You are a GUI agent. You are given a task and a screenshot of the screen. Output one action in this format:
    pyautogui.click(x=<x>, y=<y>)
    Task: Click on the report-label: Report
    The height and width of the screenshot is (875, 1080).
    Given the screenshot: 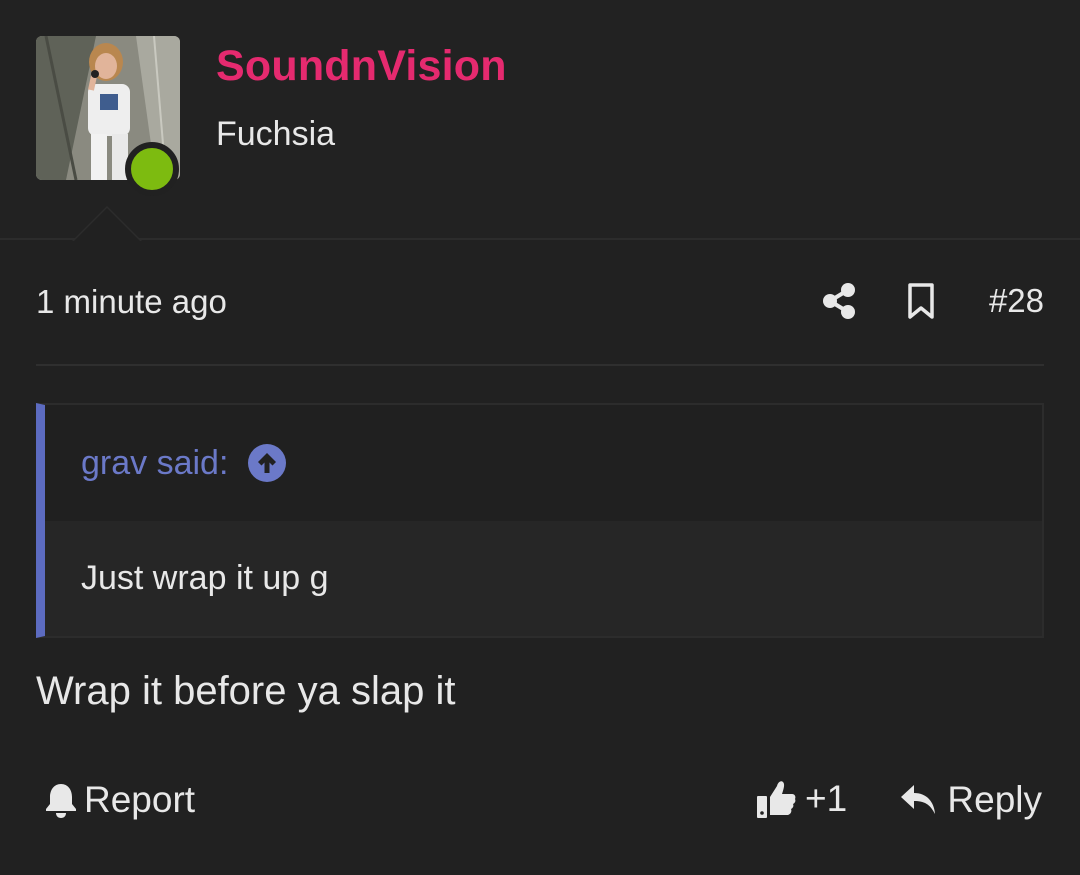 What is the action you would take?
    pyautogui.click(x=140, y=799)
    